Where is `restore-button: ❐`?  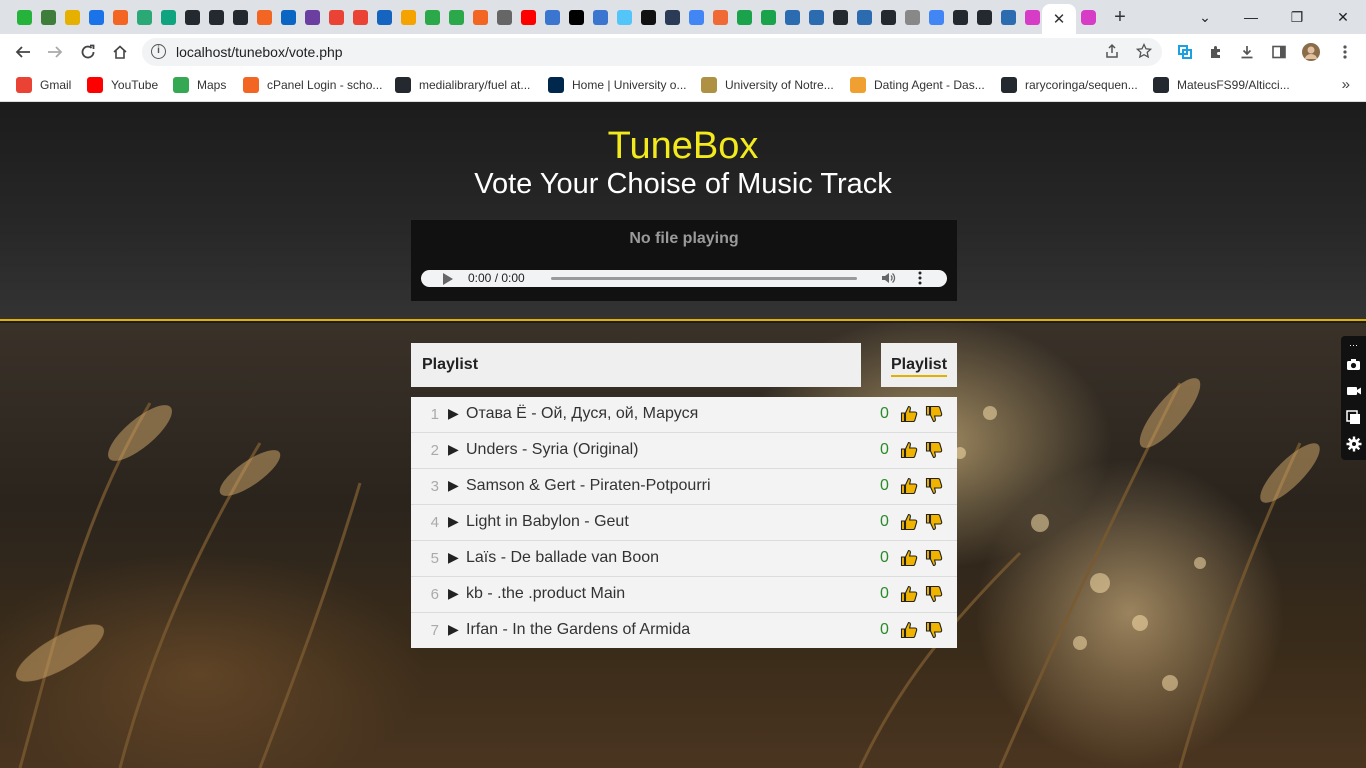 restore-button: ❐ is located at coordinates (1297, 17).